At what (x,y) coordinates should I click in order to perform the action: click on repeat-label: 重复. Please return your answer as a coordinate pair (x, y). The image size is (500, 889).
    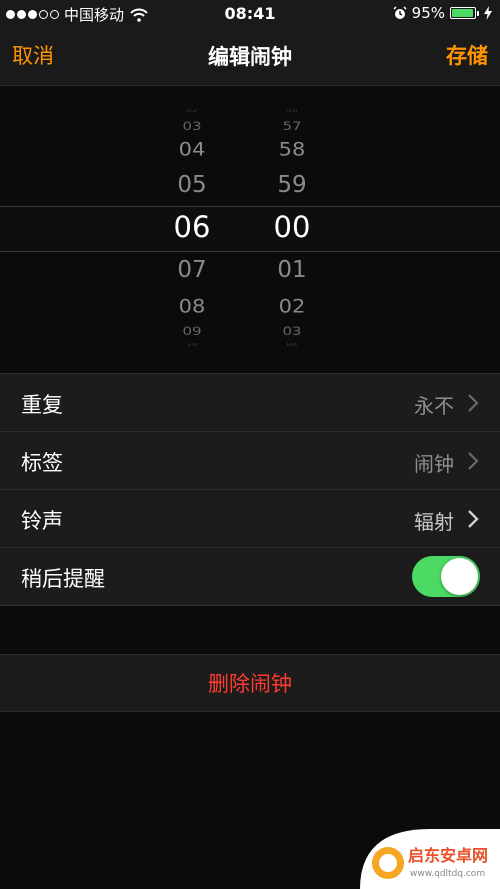
    Looking at the image, I should click on (42, 405).